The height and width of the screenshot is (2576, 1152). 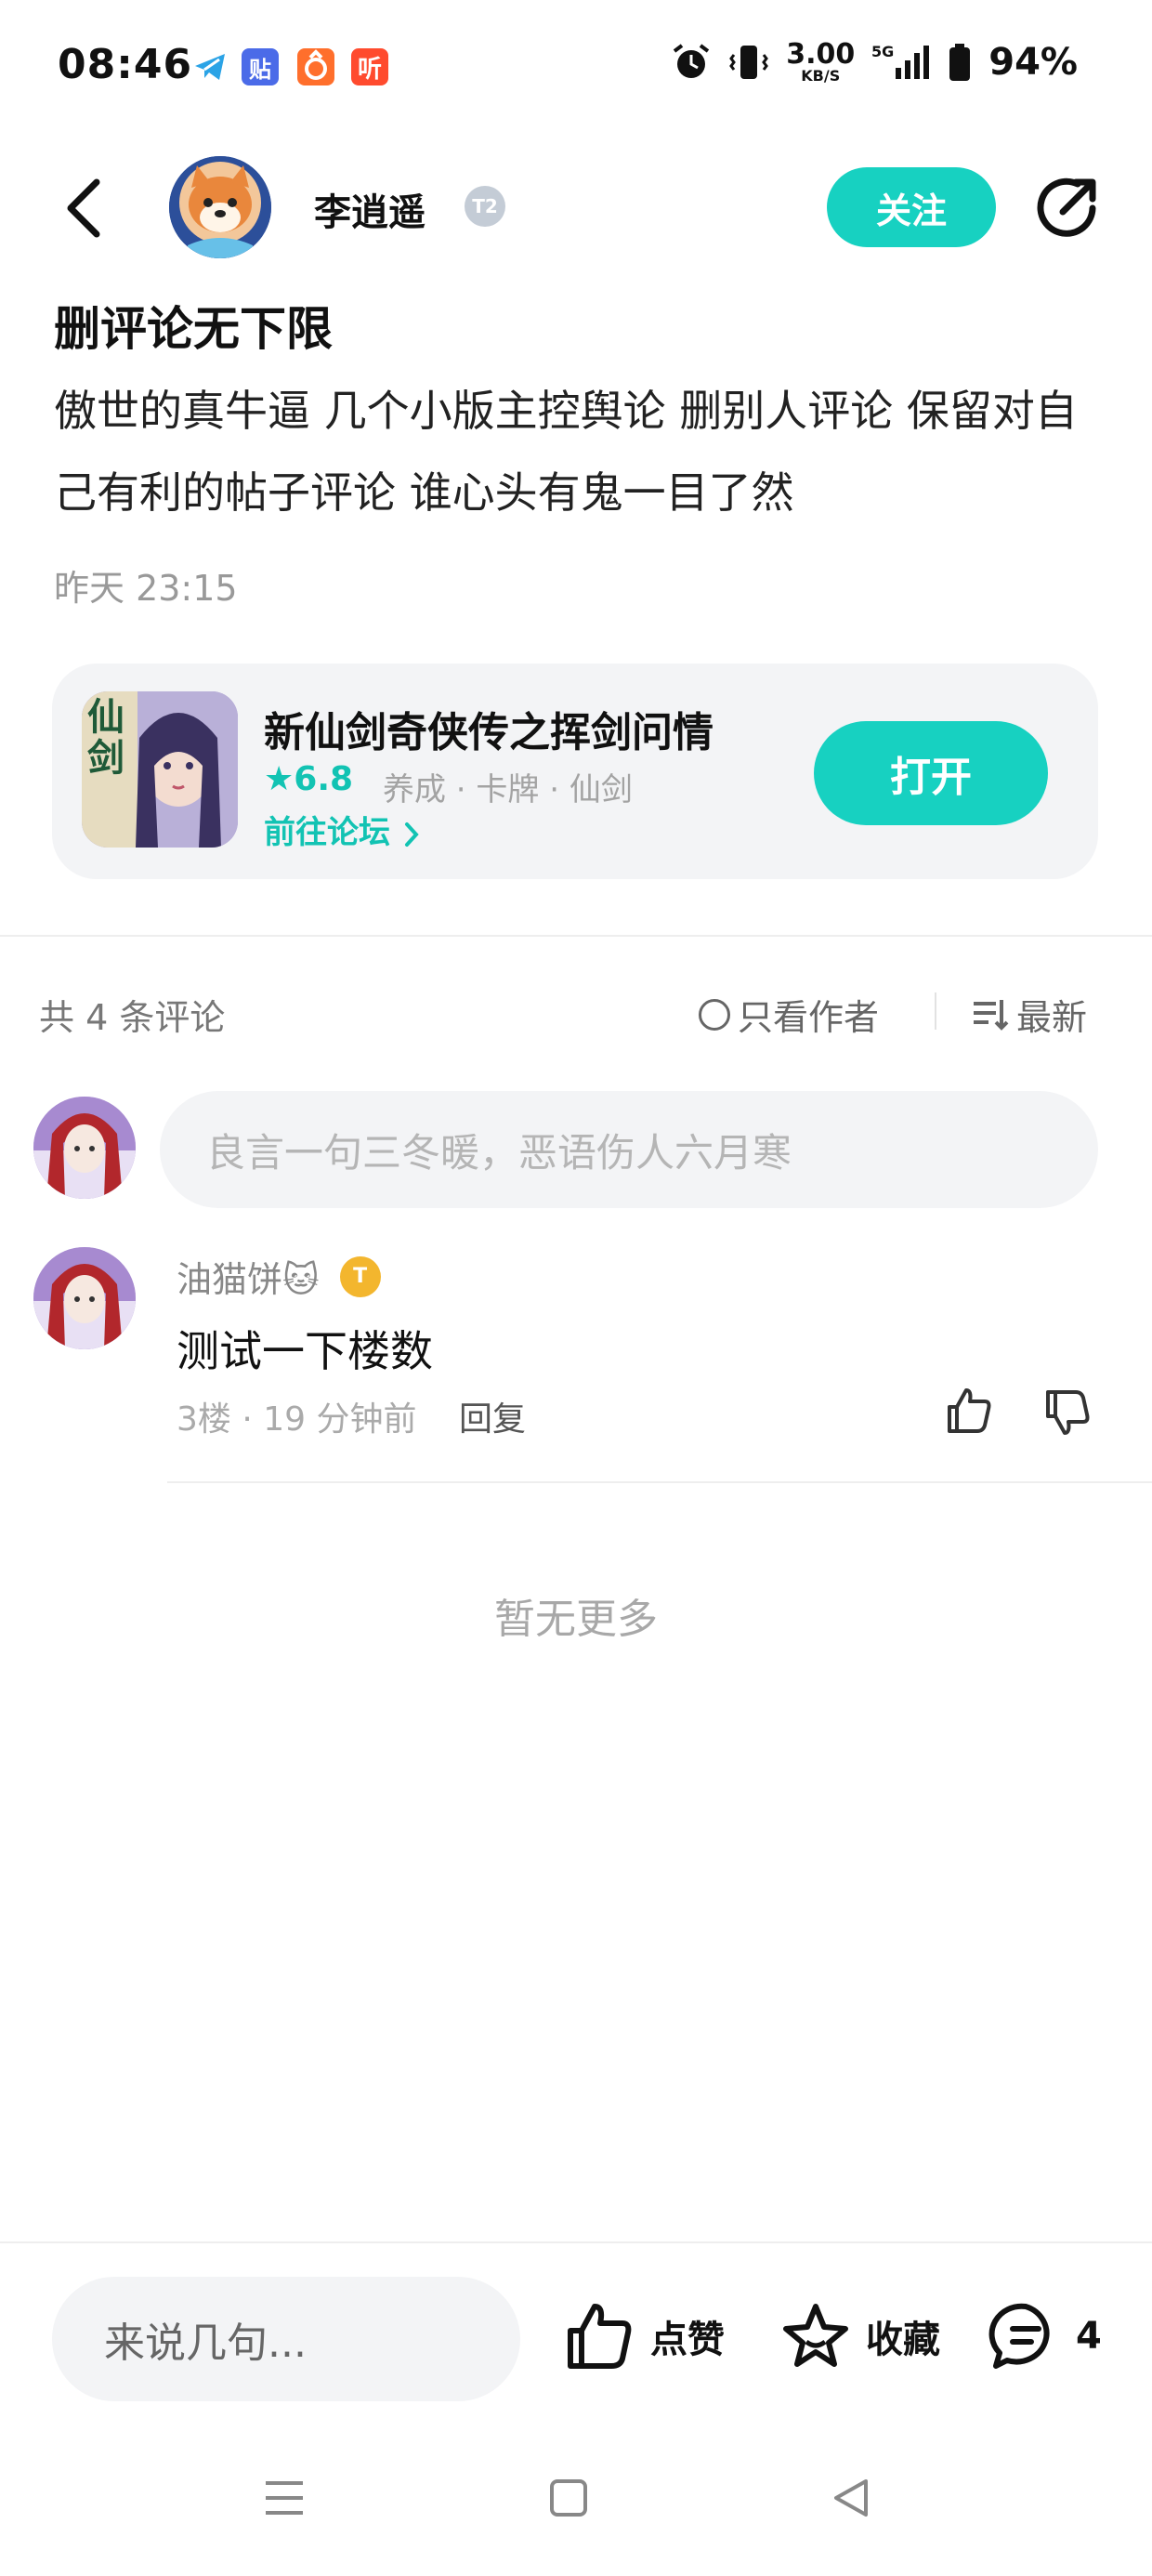 What do you see at coordinates (132, 1017) in the screenshot?
I see `comment-count: 共 4 条评论` at bounding box center [132, 1017].